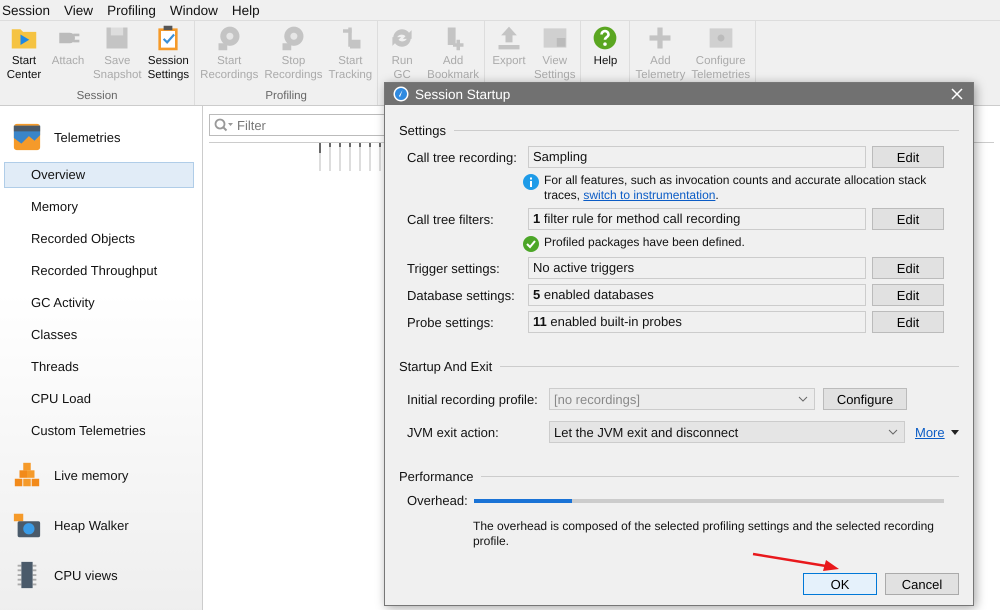 This screenshot has height=610, width=1000. Describe the element at coordinates (531, 244) in the screenshot. I see `check-icon` at that location.